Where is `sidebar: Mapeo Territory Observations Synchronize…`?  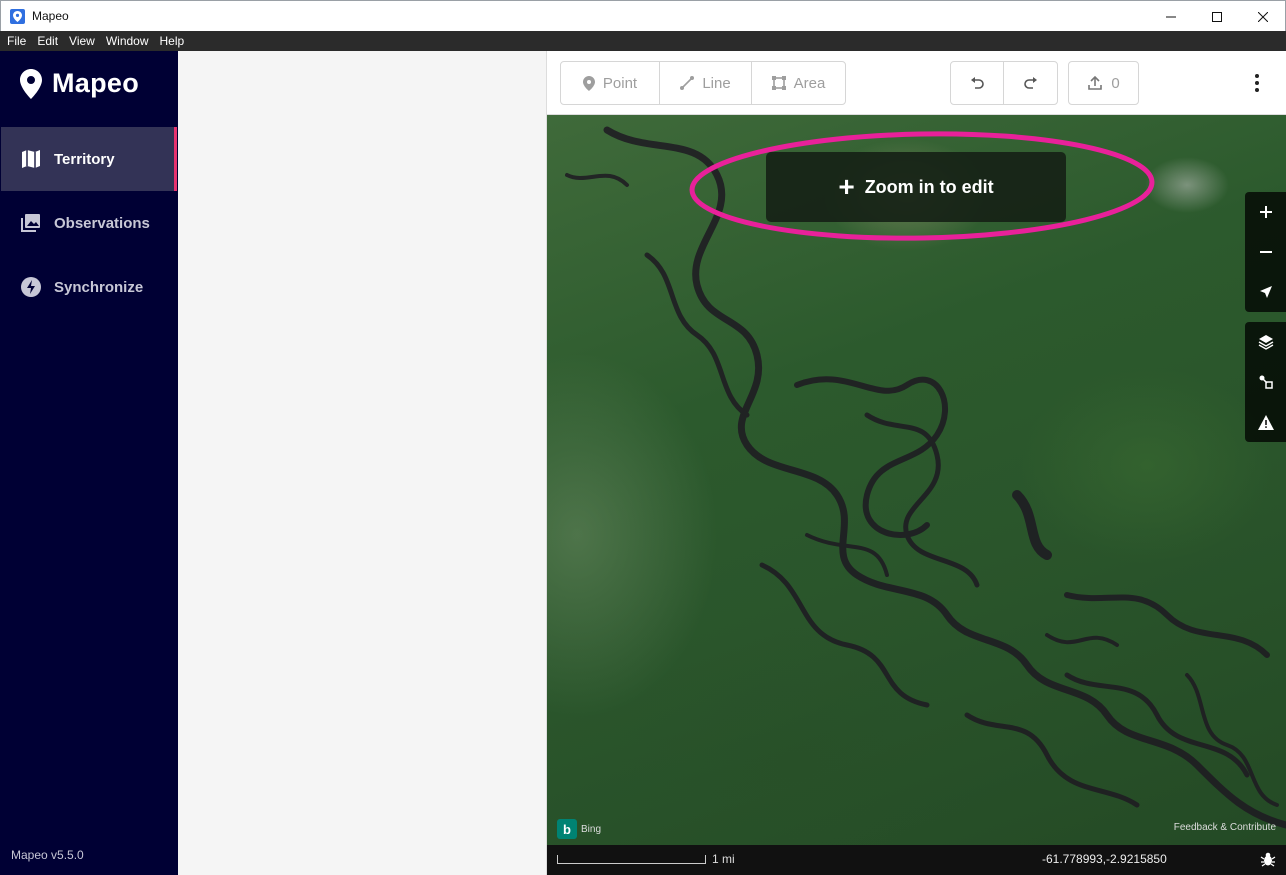
sidebar: Mapeo Territory Observations Synchronize… is located at coordinates (89, 463).